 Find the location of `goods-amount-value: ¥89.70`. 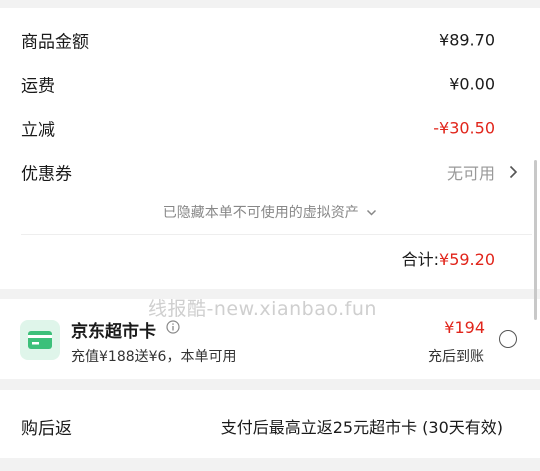

goods-amount-value: ¥89.70 is located at coordinates (467, 40).